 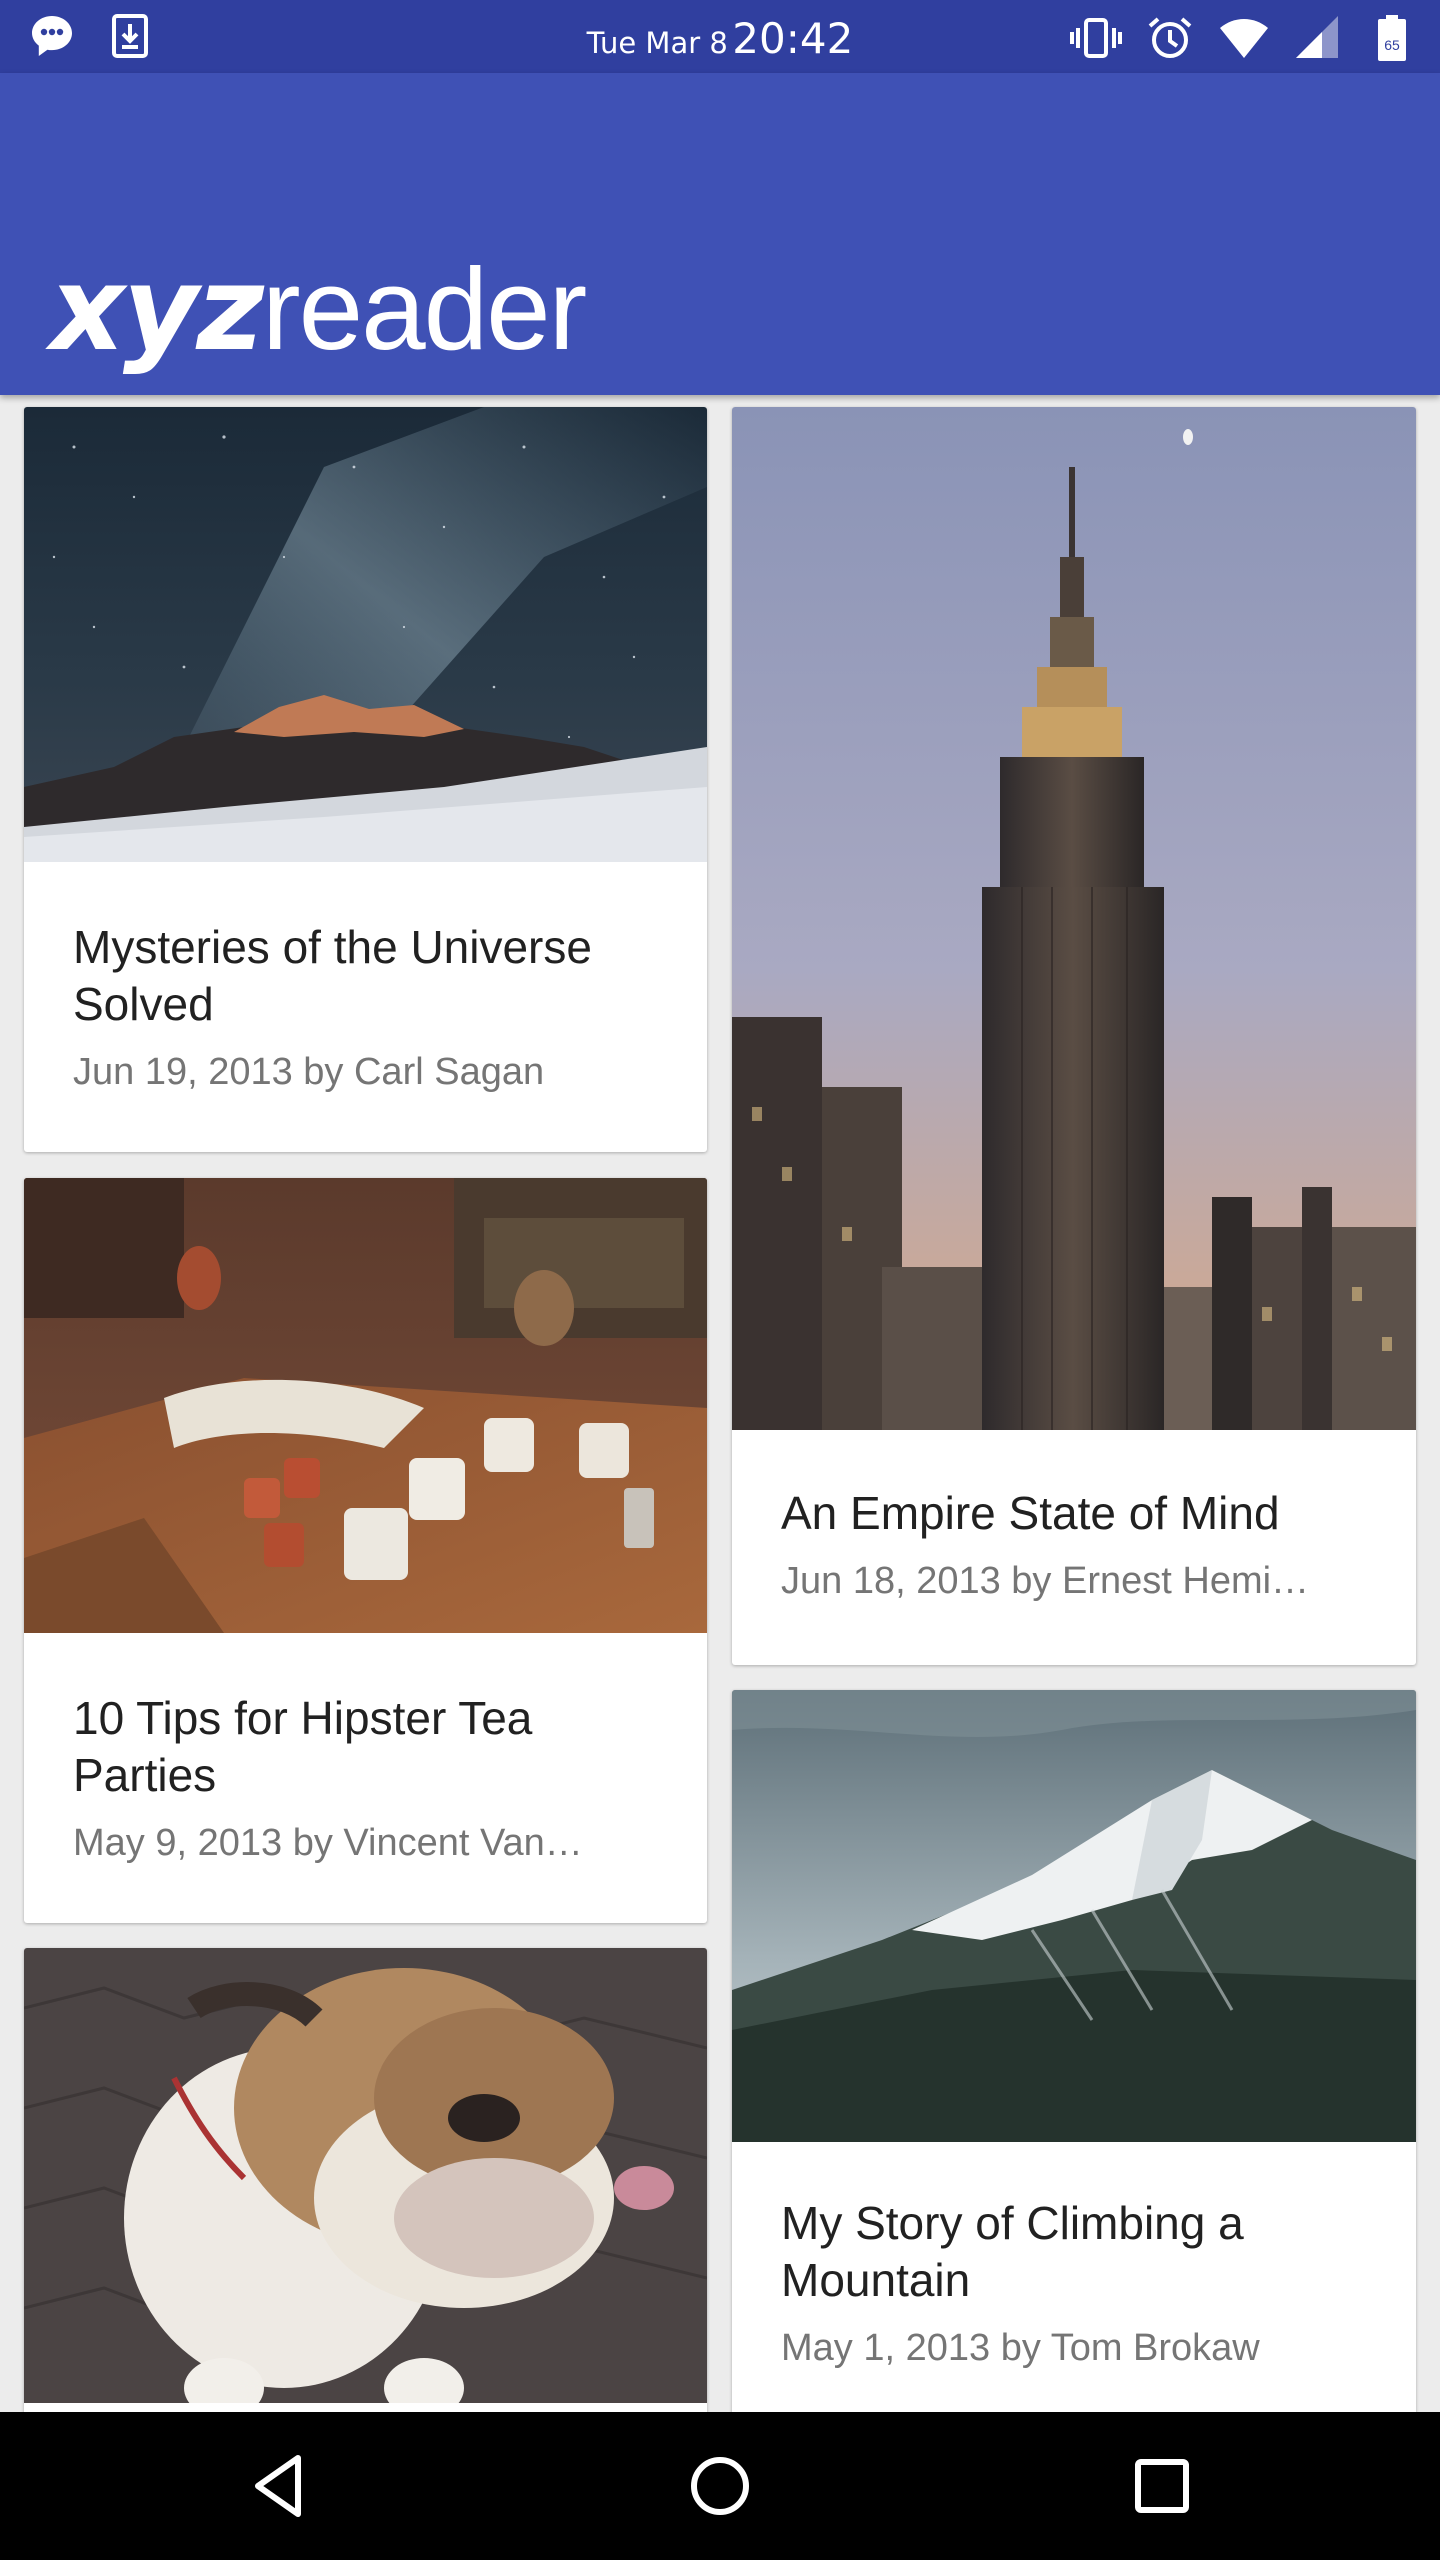 What do you see at coordinates (303, 1746) in the screenshot?
I see `article-title: 10 Tips for Hipster Tea Parties` at bounding box center [303, 1746].